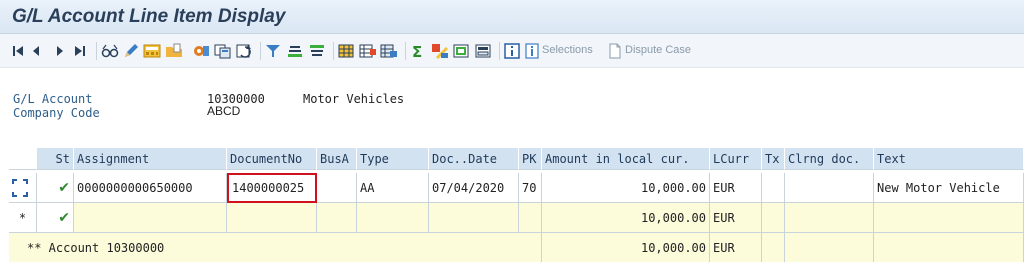 Image resolution: width=1024 pixels, height=262 pixels. What do you see at coordinates (393, 188) in the screenshot?
I see `document-type-cell: AA` at bounding box center [393, 188].